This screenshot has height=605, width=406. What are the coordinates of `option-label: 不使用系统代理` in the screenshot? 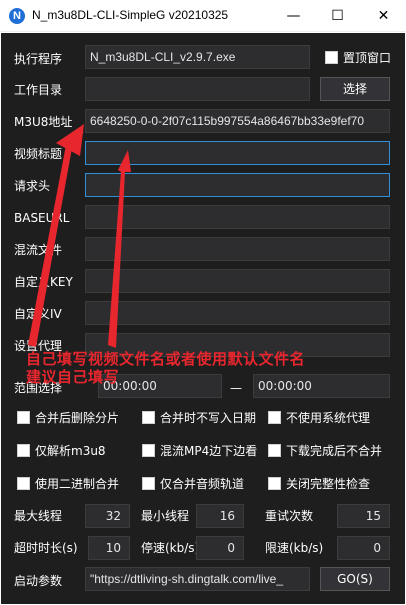 It's located at (328, 418).